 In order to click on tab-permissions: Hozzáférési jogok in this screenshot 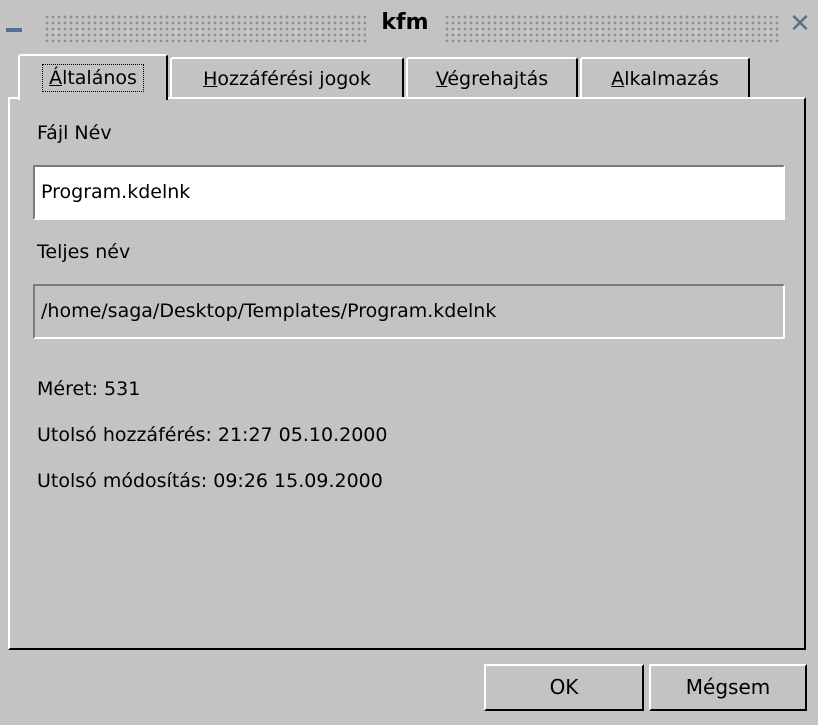, I will do `click(287, 77)`.